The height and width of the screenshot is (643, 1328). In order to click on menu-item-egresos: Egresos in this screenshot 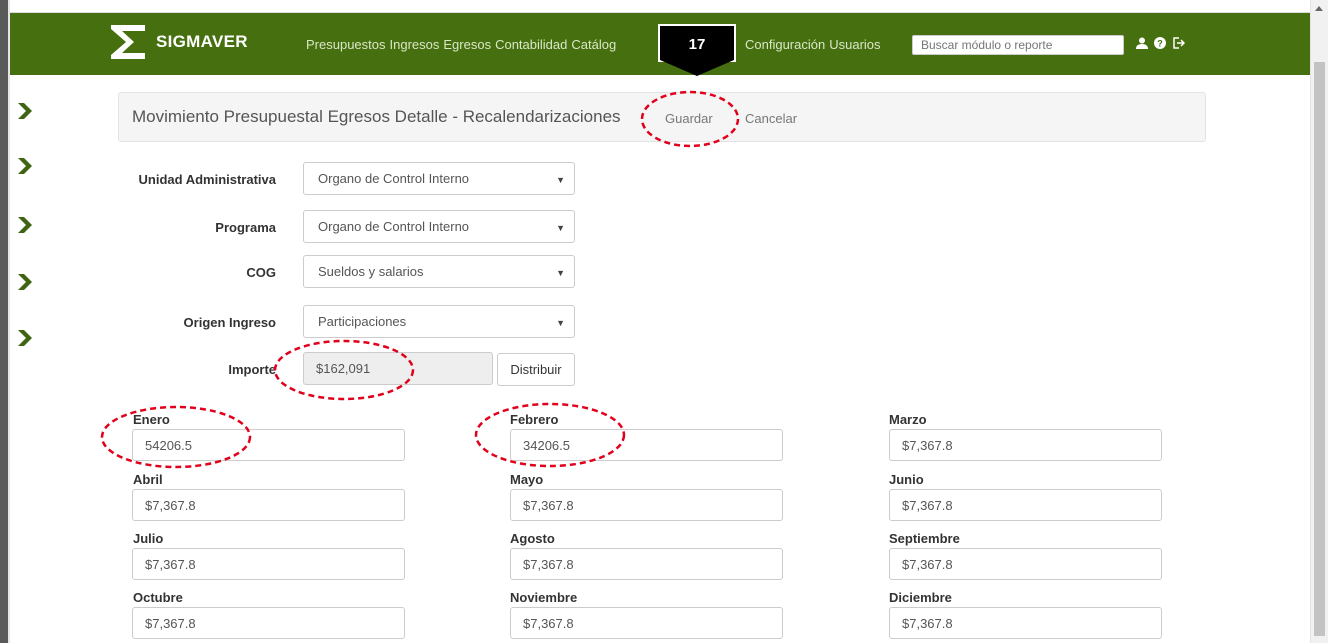, I will do `click(467, 44)`.